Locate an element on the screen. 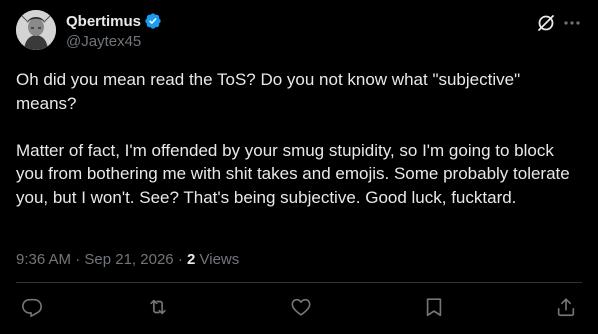  author-info: Qbertimus @Jaytex45 is located at coordinates (114, 30).